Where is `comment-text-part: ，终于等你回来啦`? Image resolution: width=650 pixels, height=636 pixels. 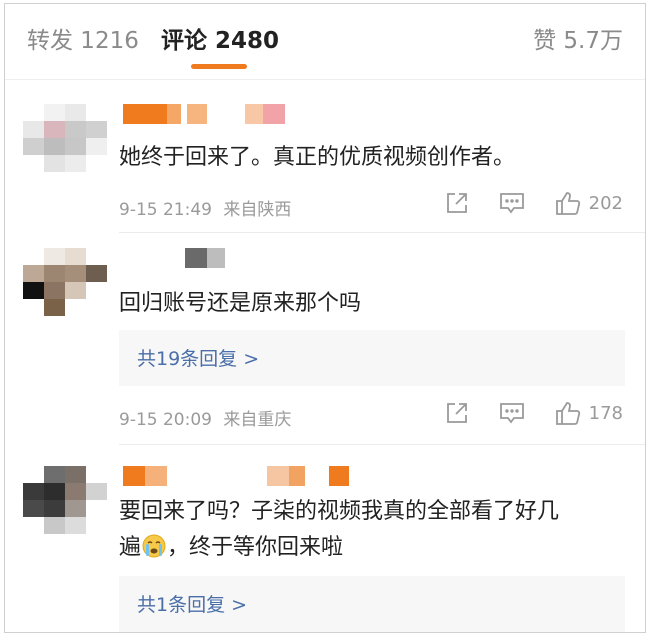 comment-text-part: ，终于等你回来啦 is located at coordinates (255, 547).